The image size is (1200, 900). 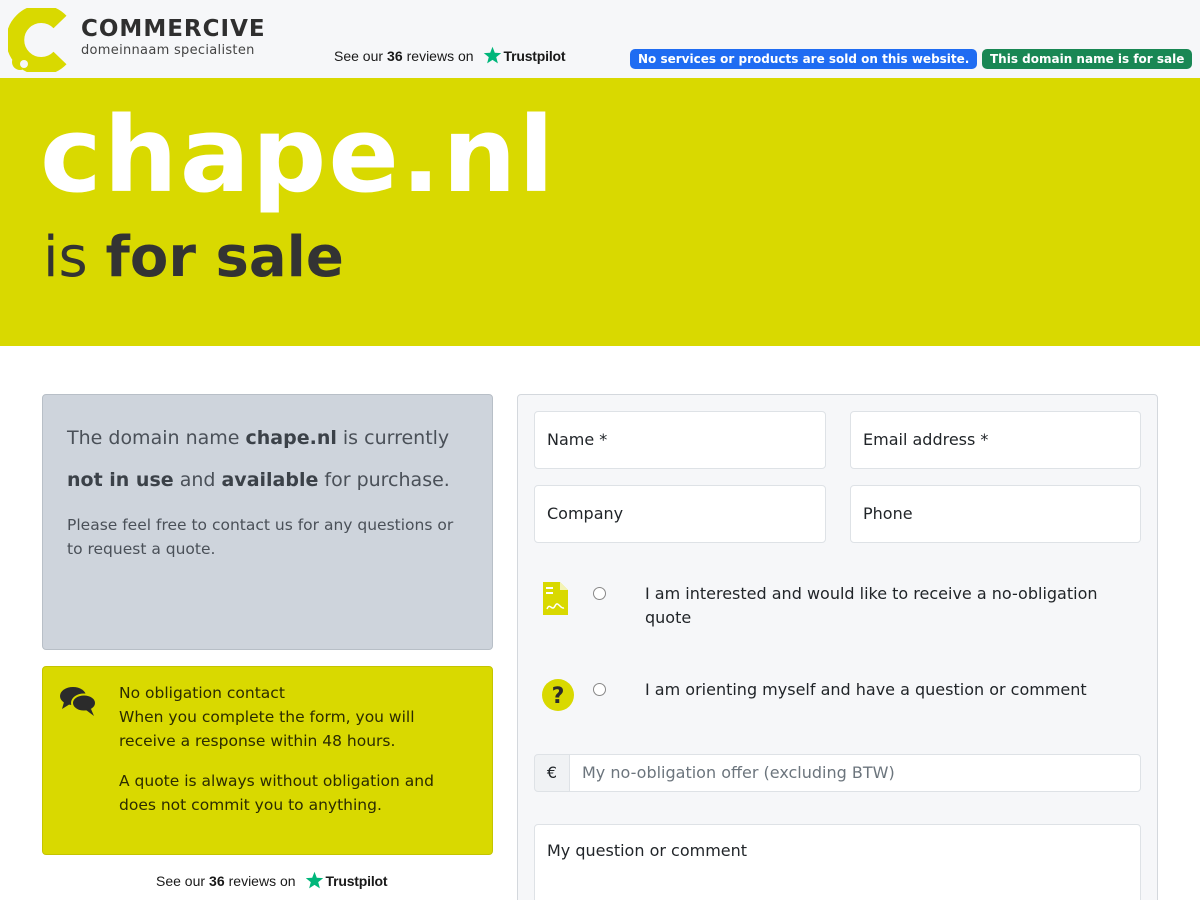 What do you see at coordinates (599, 593) in the screenshot?
I see `quote-radio` at bounding box center [599, 593].